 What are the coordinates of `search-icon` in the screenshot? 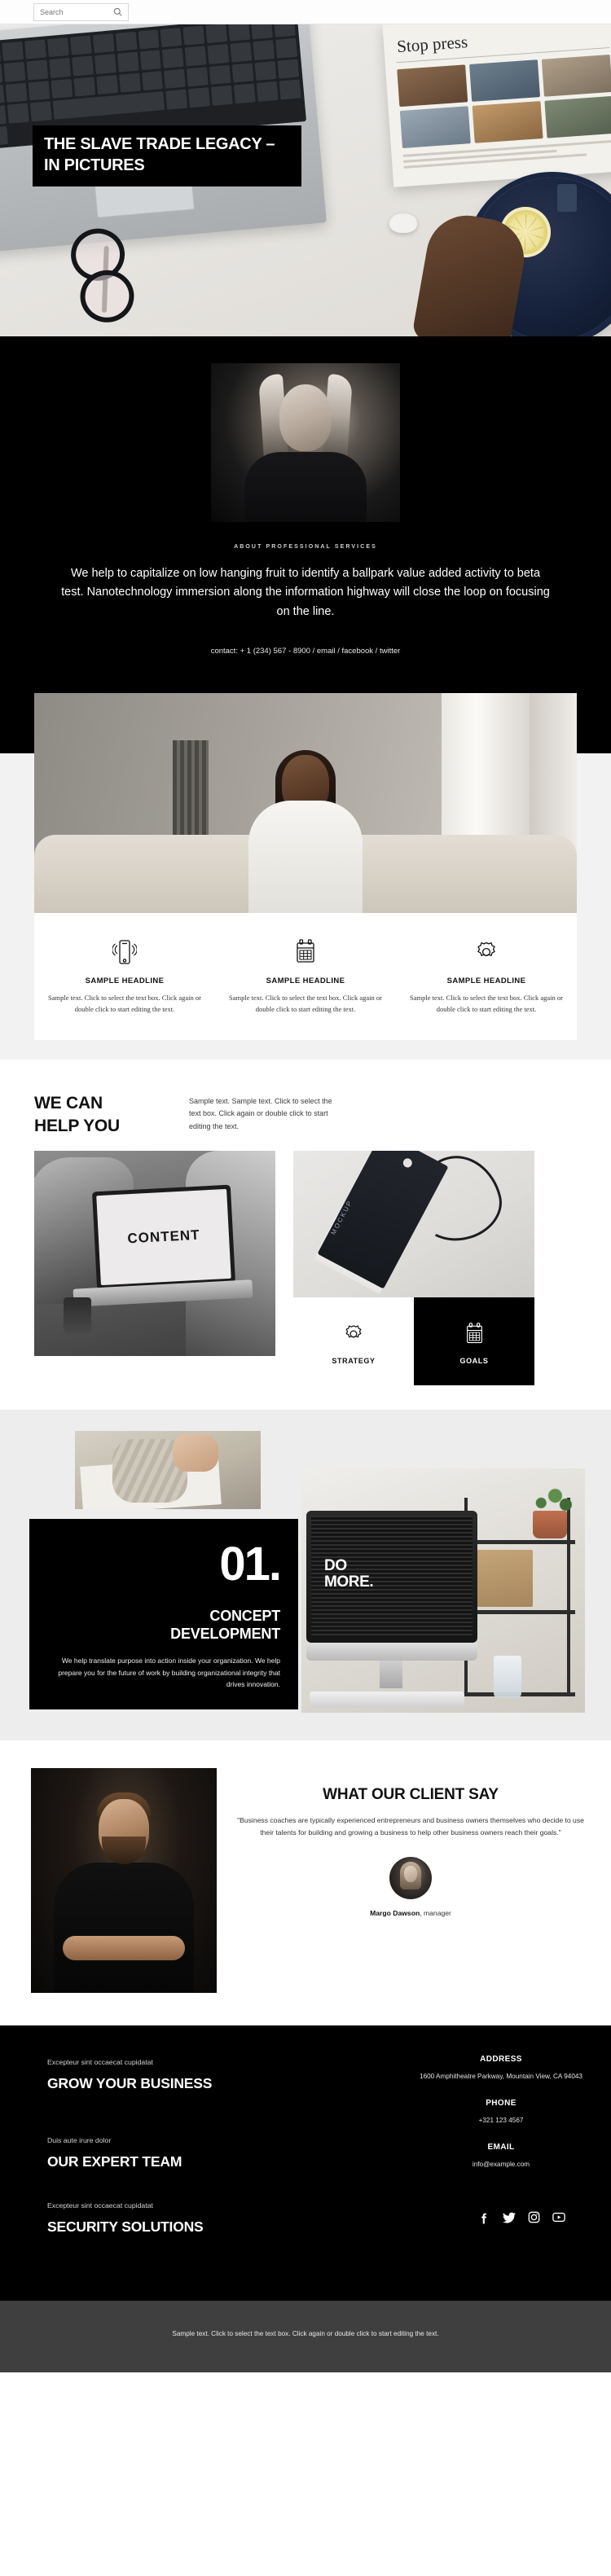 It's located at (117, 11).